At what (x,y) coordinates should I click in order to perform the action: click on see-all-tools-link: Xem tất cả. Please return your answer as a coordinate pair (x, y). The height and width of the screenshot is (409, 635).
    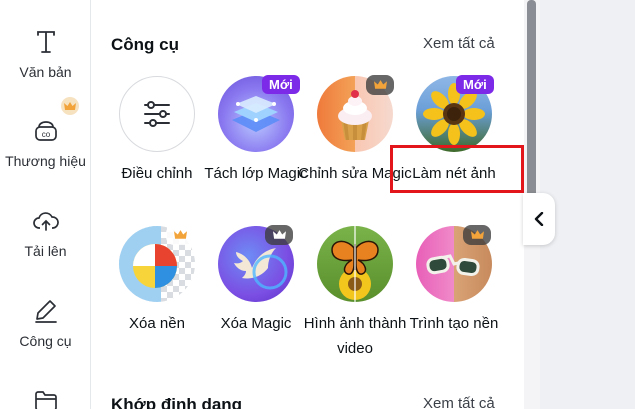
    Looking at the image, I should click on (459, 43).